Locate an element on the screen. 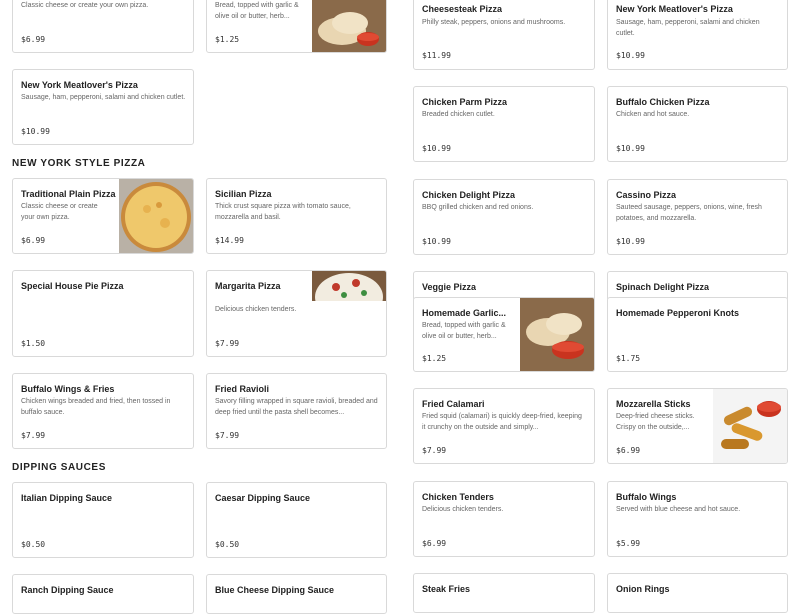 The height and width of the screenshot is (614, 800). item-name: Buffalo Wings is located at coordinates (646, 497).